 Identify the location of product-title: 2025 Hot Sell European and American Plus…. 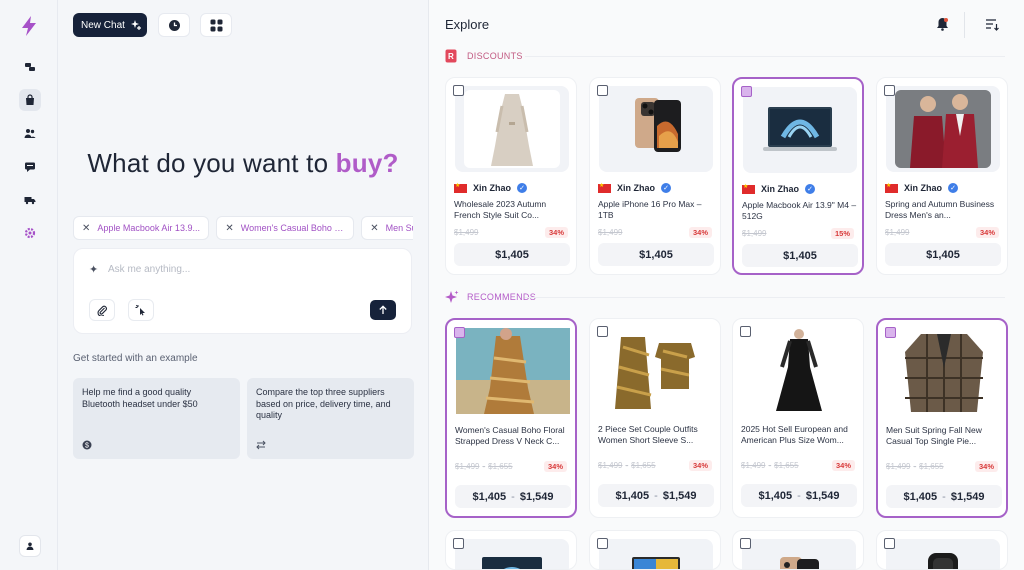
(799, 435).